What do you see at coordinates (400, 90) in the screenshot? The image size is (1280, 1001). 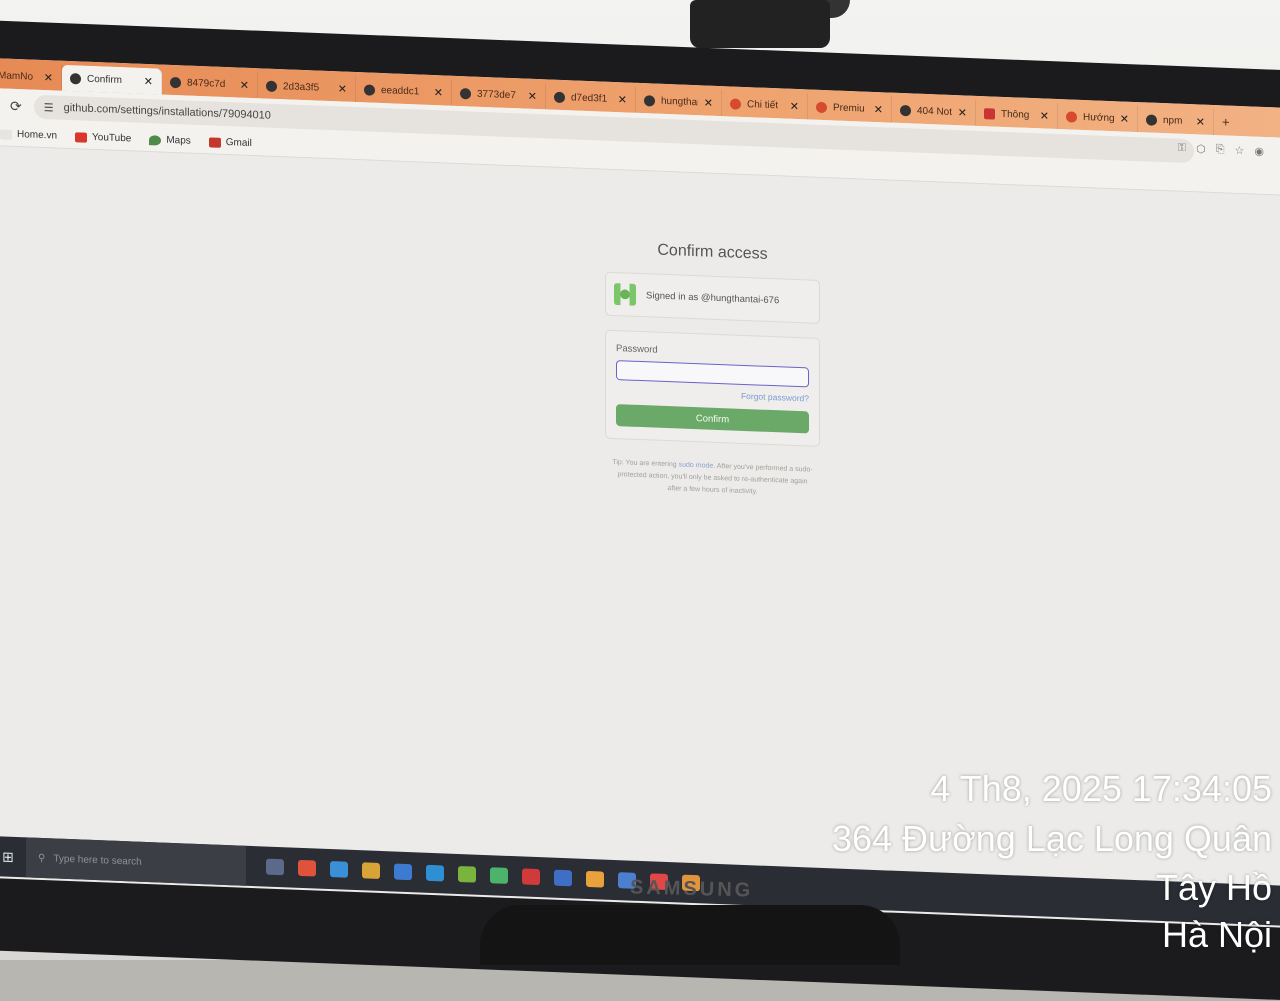 I see `tab-label: eeaddc1` at bounding box center [400, 90].